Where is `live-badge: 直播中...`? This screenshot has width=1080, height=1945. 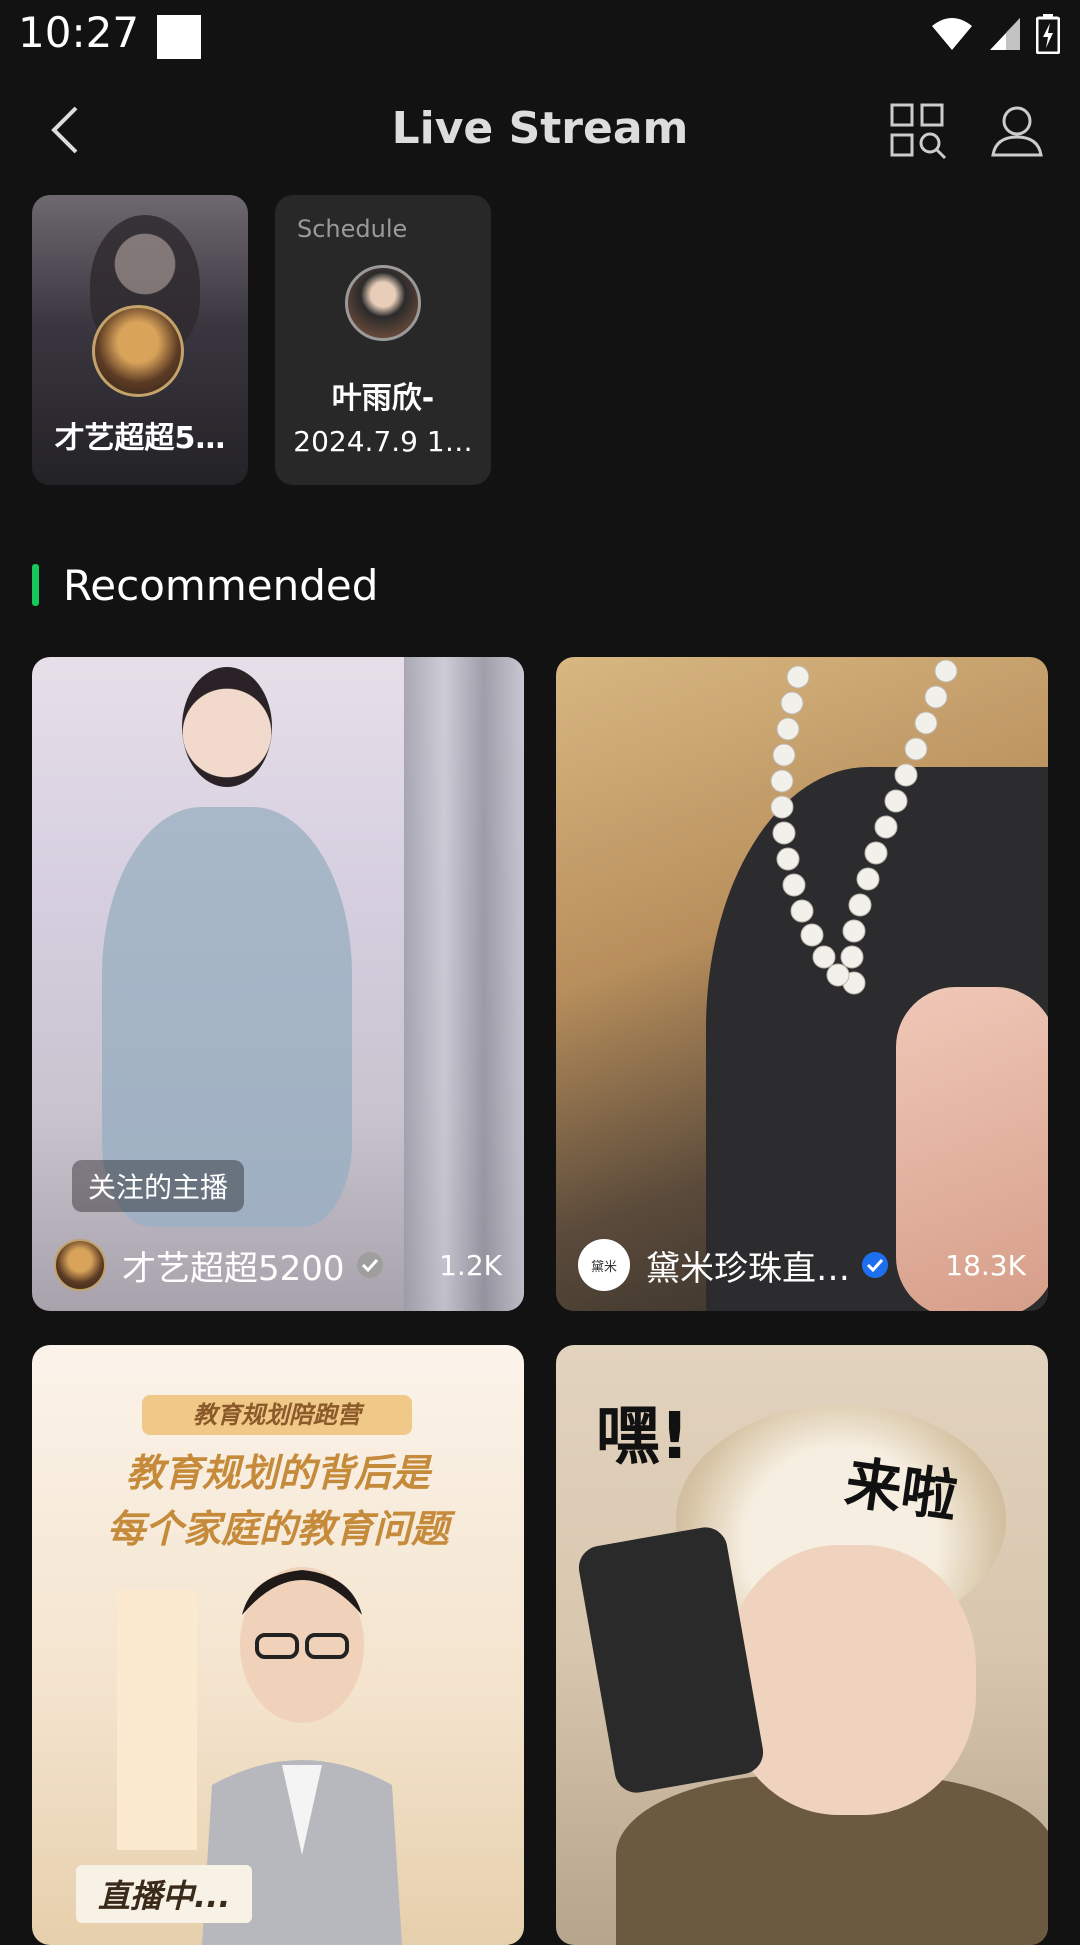
live-badge: 直播中... is located at coordinates (164, 1894).